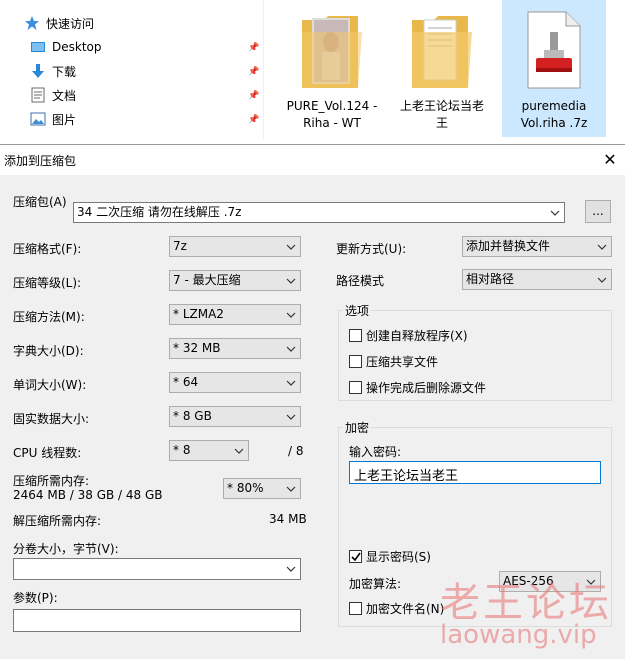 This screenshot has width=625, height=659. What do you see at coordinates (198, 314) in the screenshot?
I see `method-value: * LZMA2` at bounding box center [198, 314].